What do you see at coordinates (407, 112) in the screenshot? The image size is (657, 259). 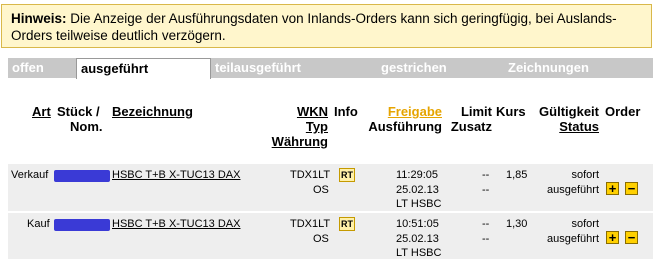 I see `header-freigabe: Freigabe` at bounding box center [407, 112].